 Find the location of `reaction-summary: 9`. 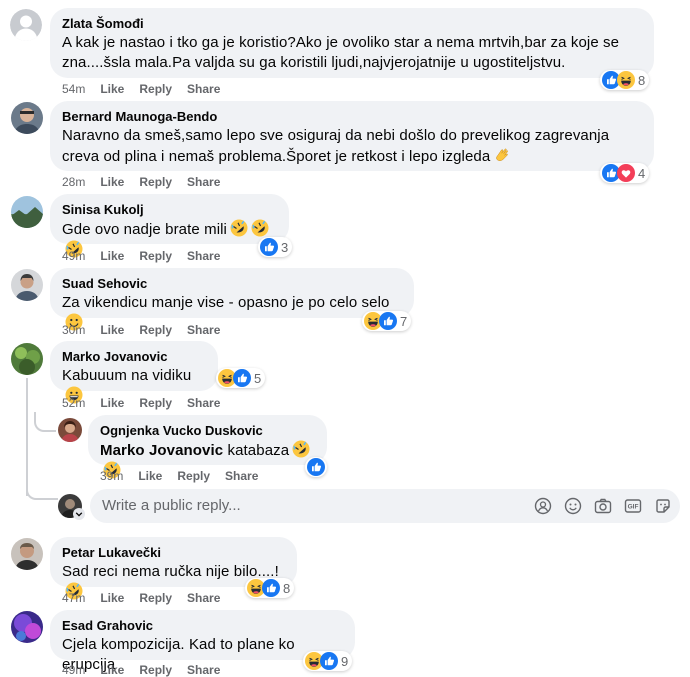

reaction-summary: 9 is located at coordinates (328, 661).